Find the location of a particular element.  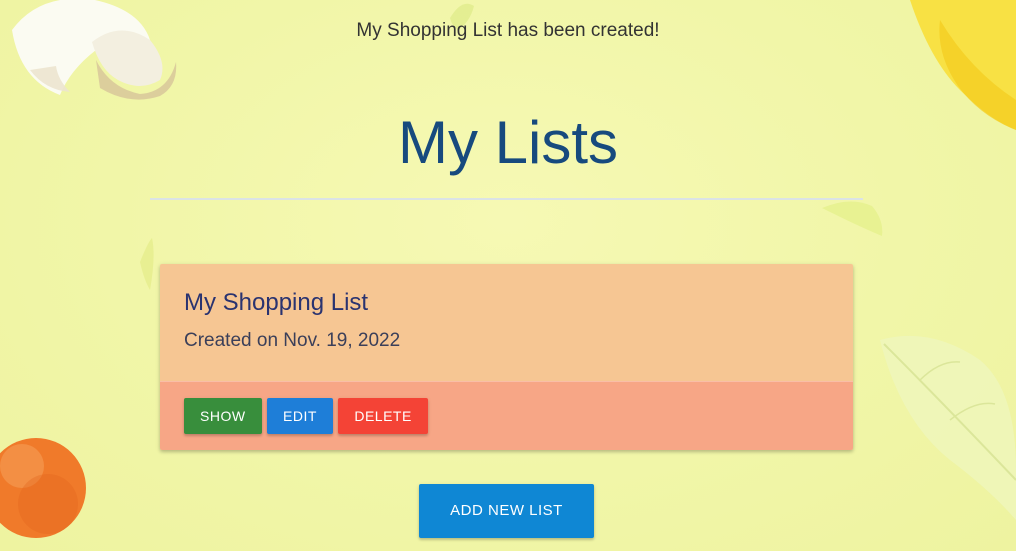

tomato-decoration is located at coordinates (43, 488).